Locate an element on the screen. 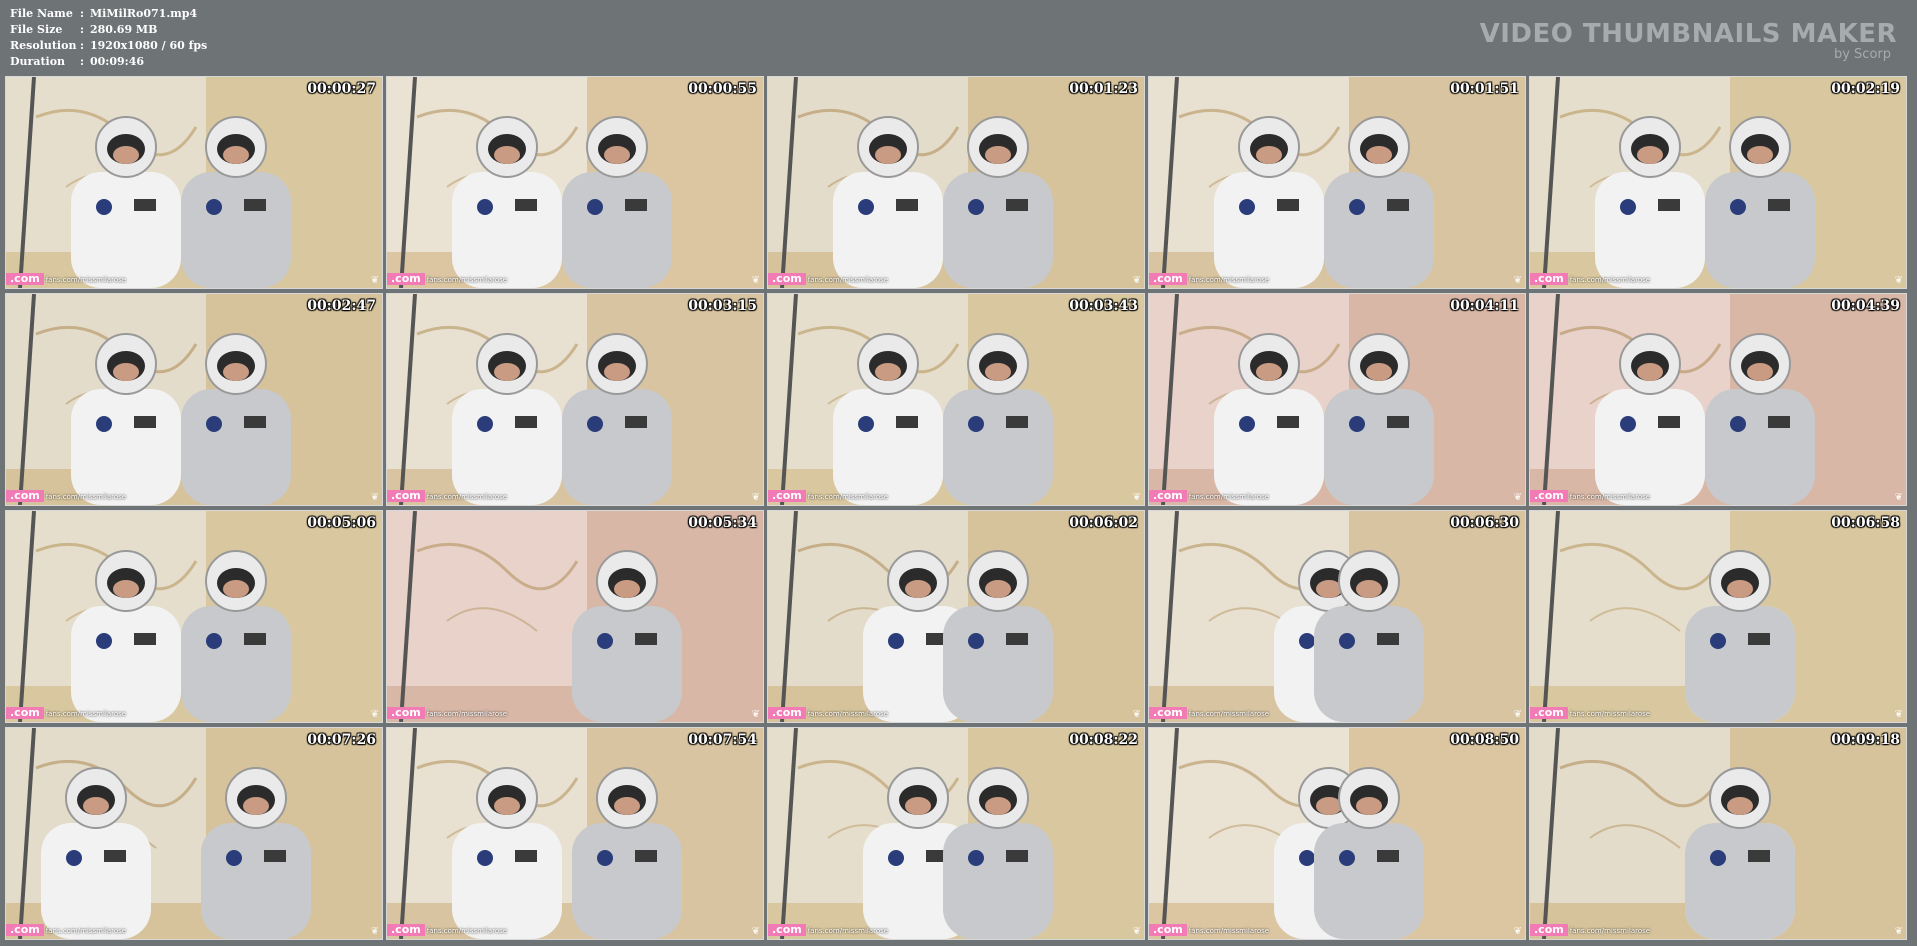 This screenshot has width=1917, height=946. thumbnail: 00:03:15 .com fans.com/missmilarose ❦ is located at coordinates (575, 399).